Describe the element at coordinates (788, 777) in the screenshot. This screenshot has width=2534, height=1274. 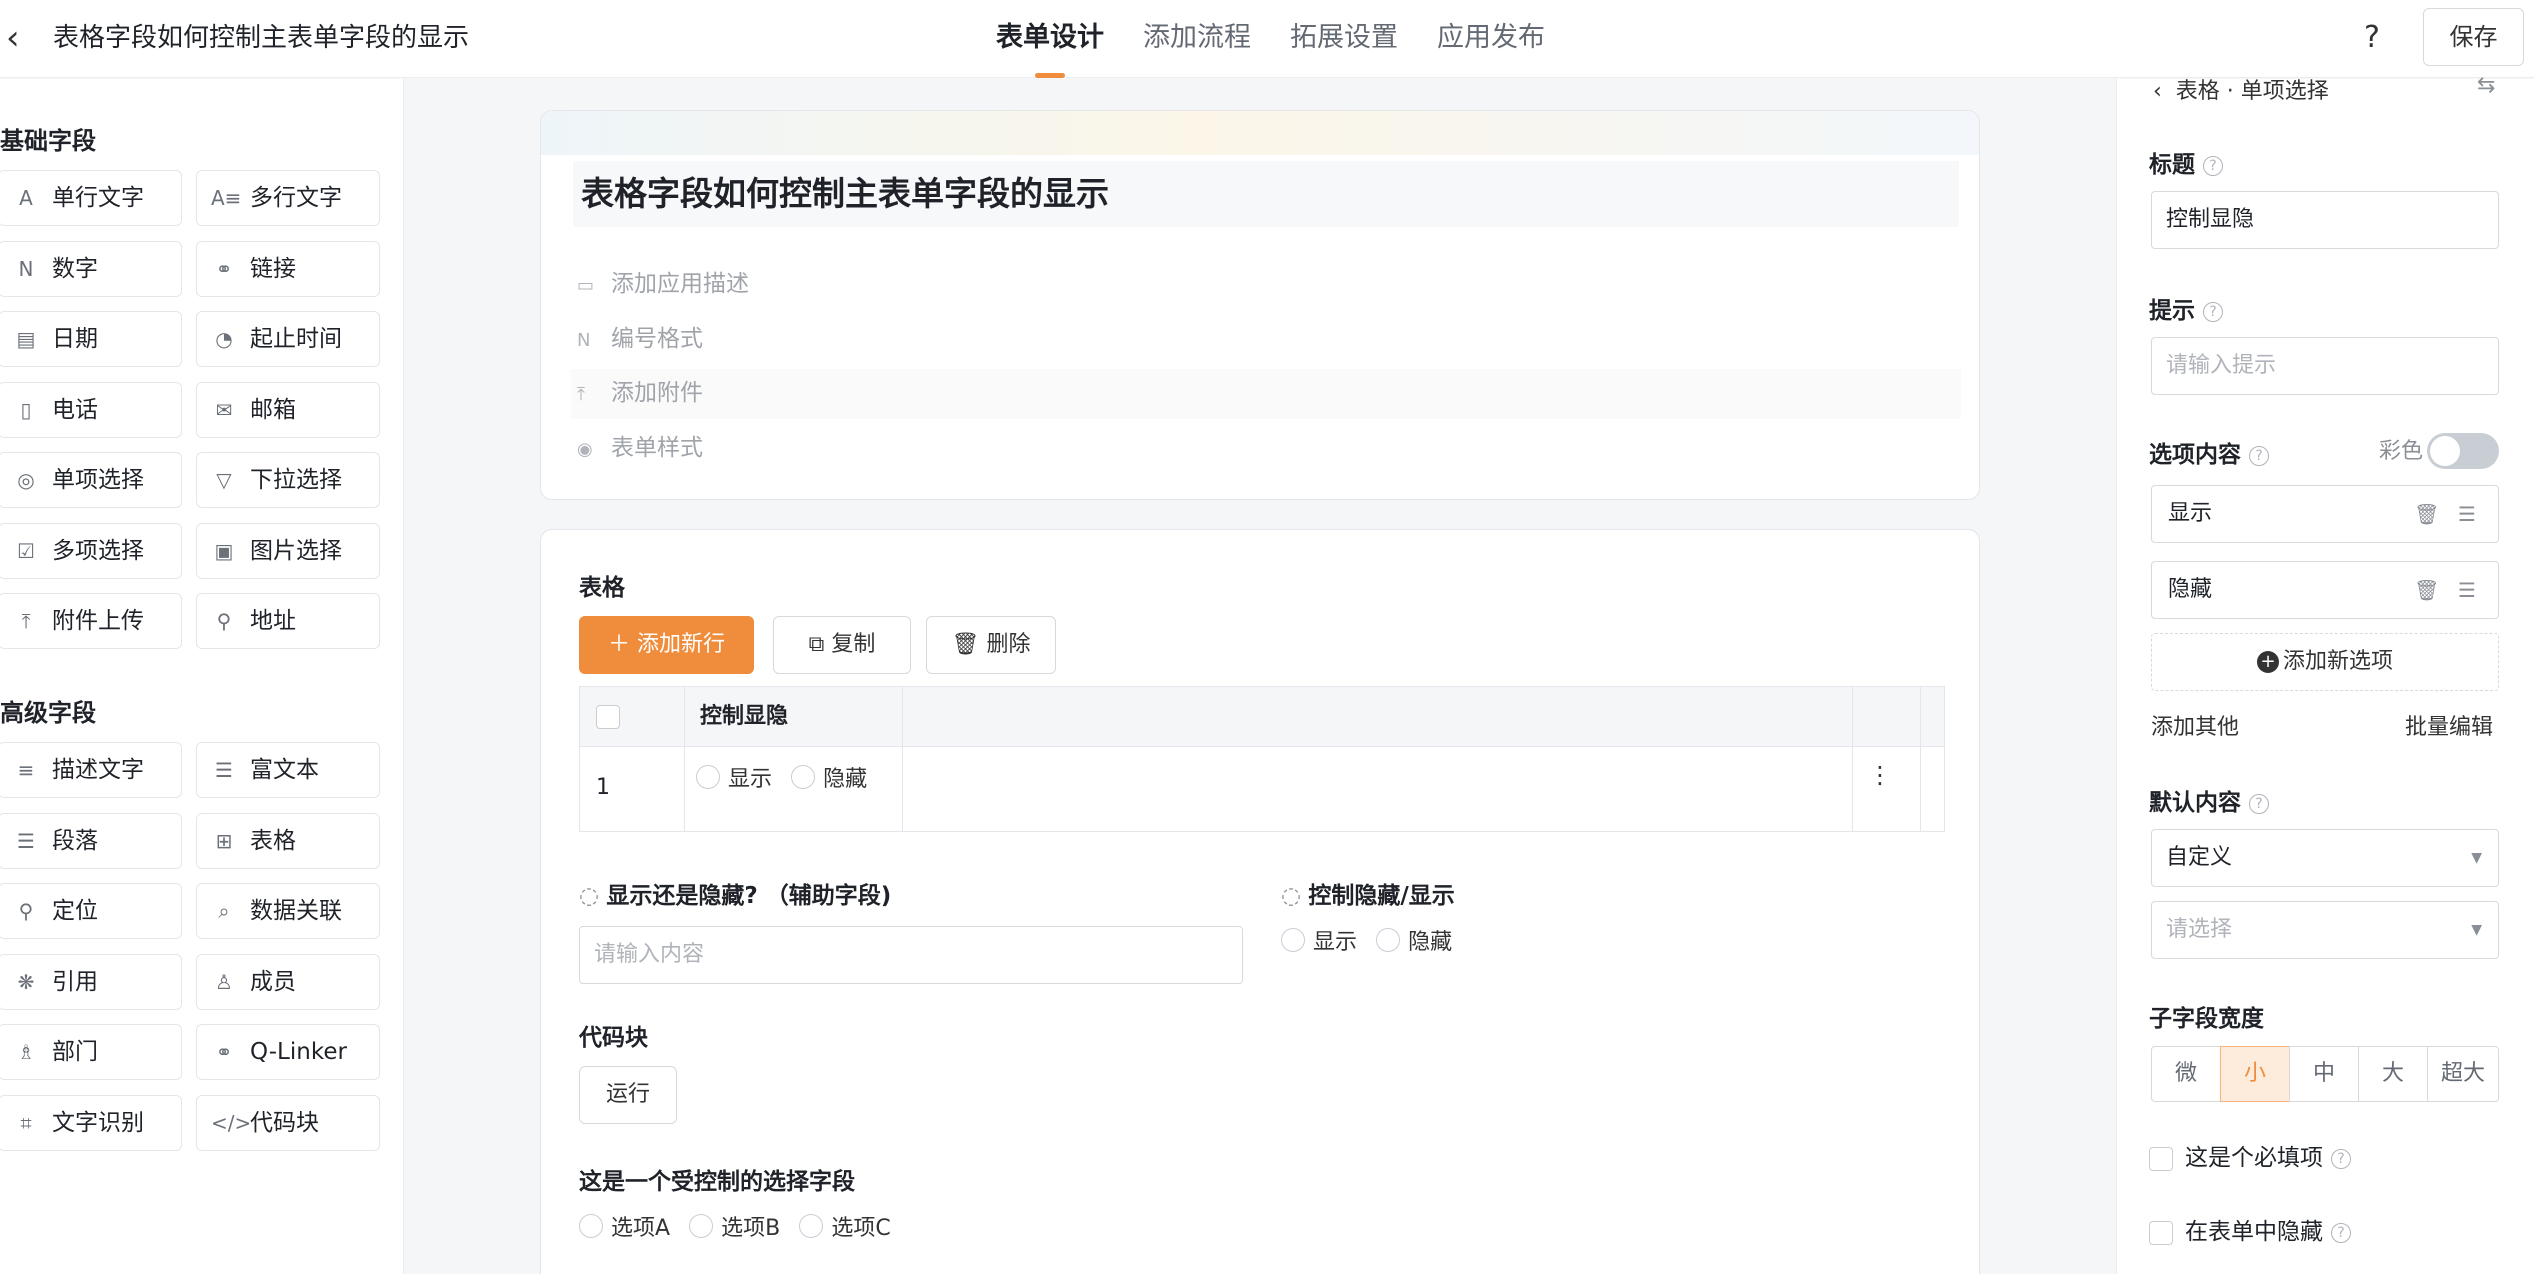
I see `row-radio-group: 显示 隐藏` at that location.